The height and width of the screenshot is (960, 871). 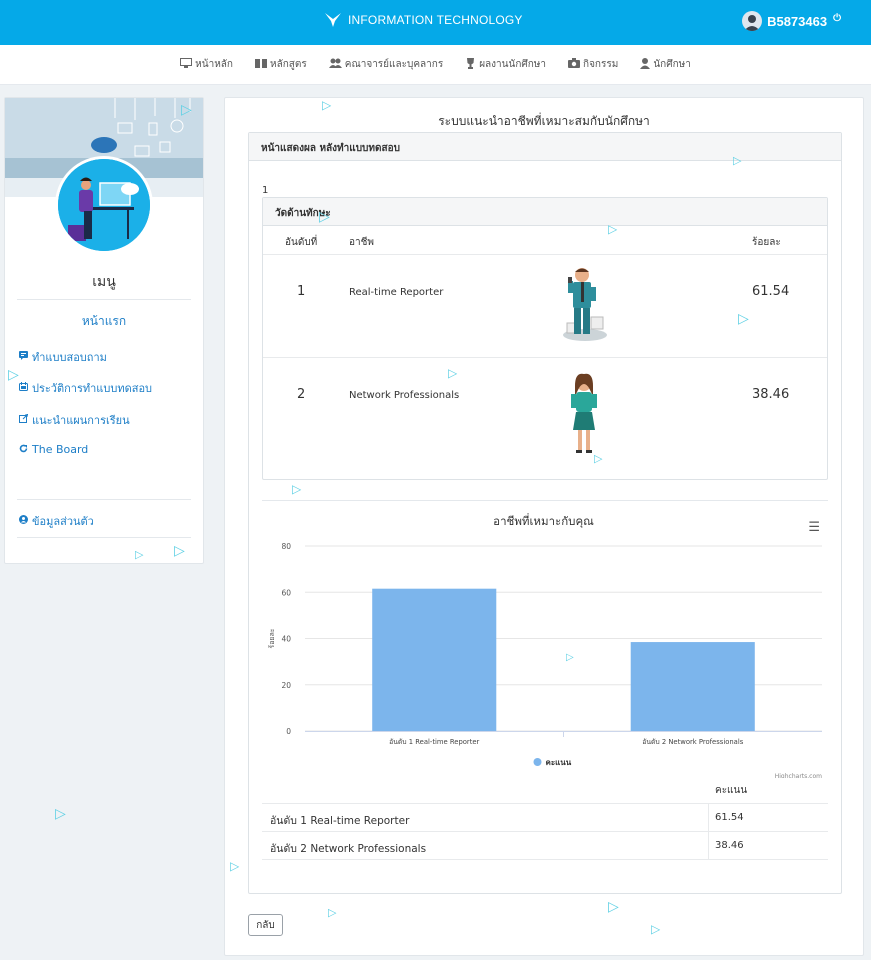 I want to click on menu-title: เมนู, so click(x=104, y=282).